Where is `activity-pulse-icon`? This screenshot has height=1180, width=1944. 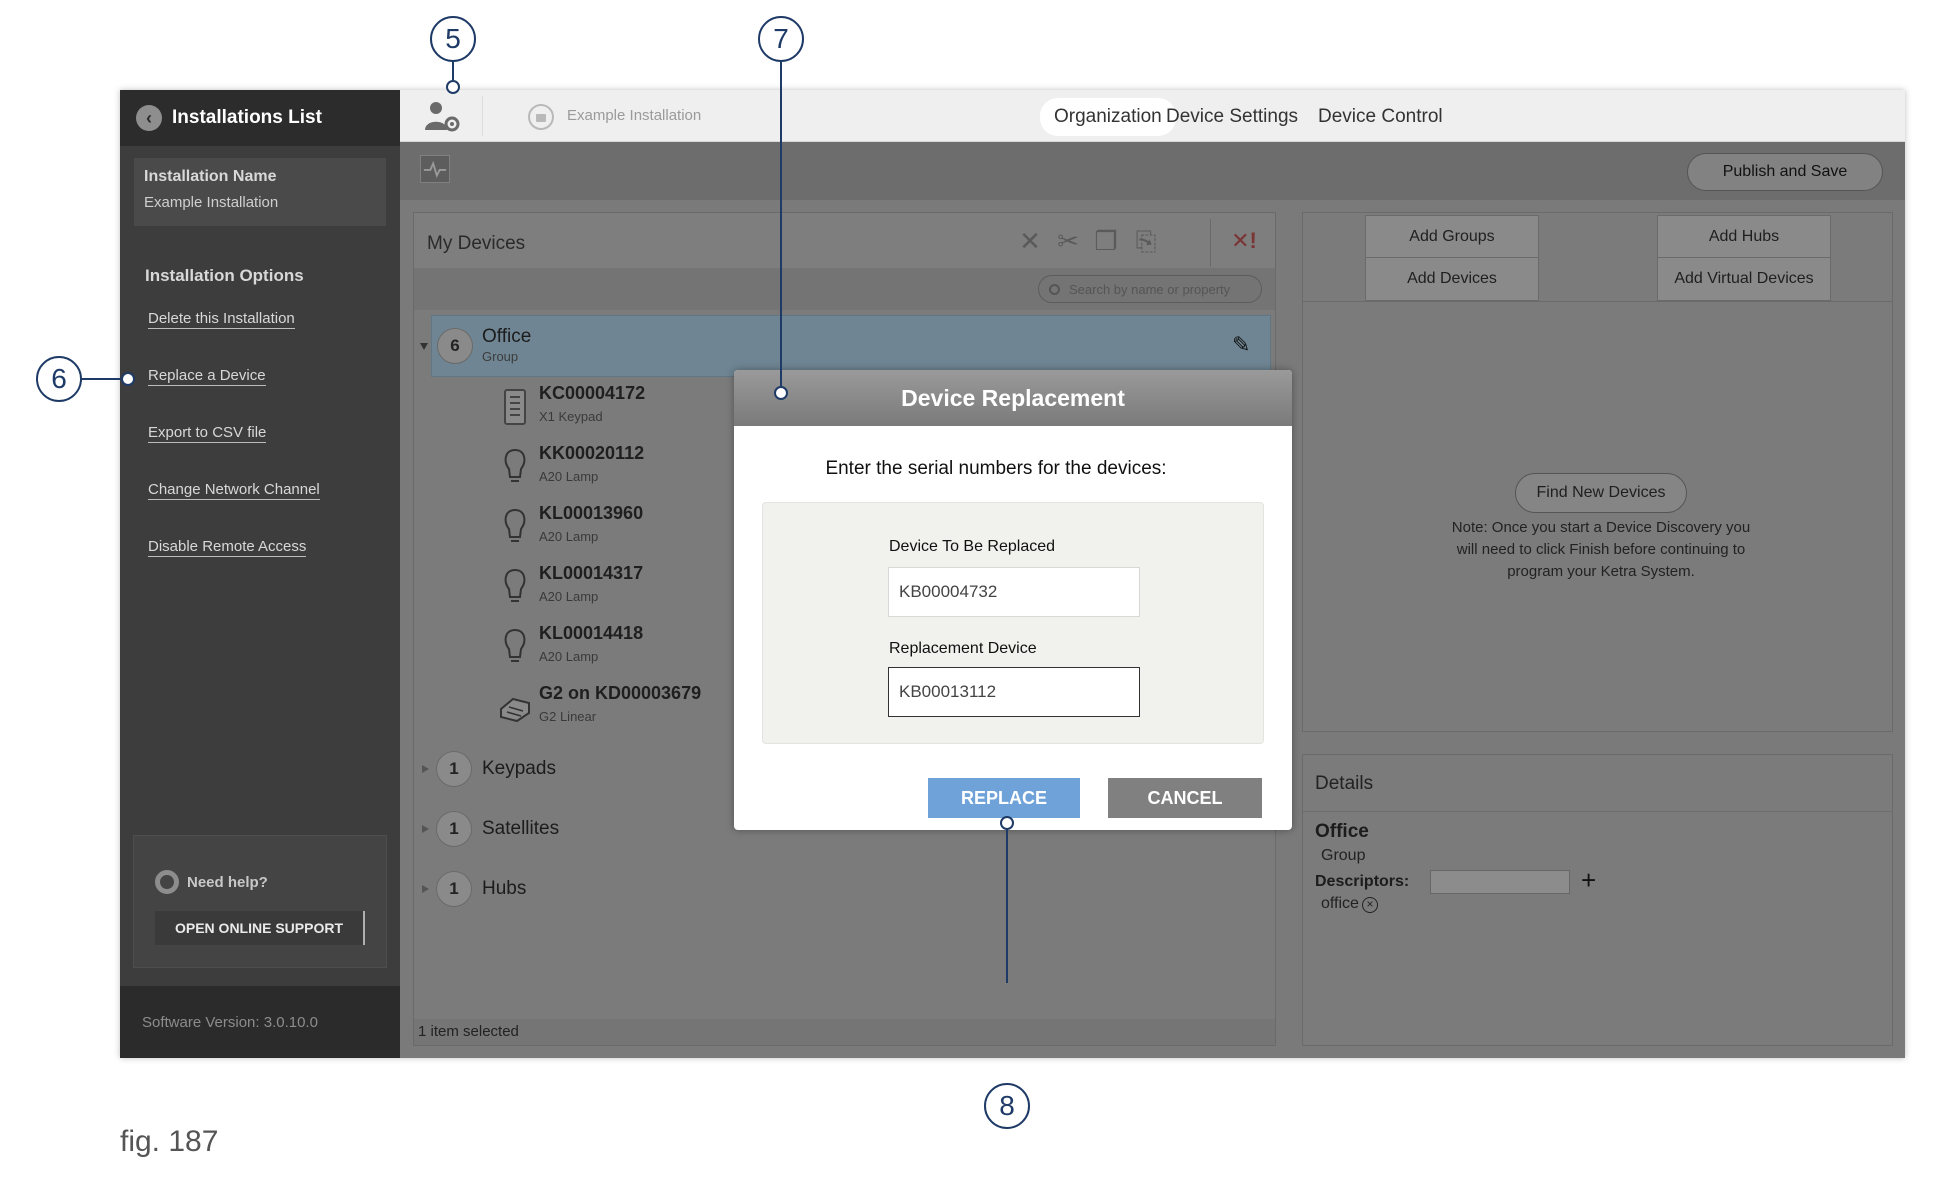 activity-pulse-icon is located at coordinates (435, 169).